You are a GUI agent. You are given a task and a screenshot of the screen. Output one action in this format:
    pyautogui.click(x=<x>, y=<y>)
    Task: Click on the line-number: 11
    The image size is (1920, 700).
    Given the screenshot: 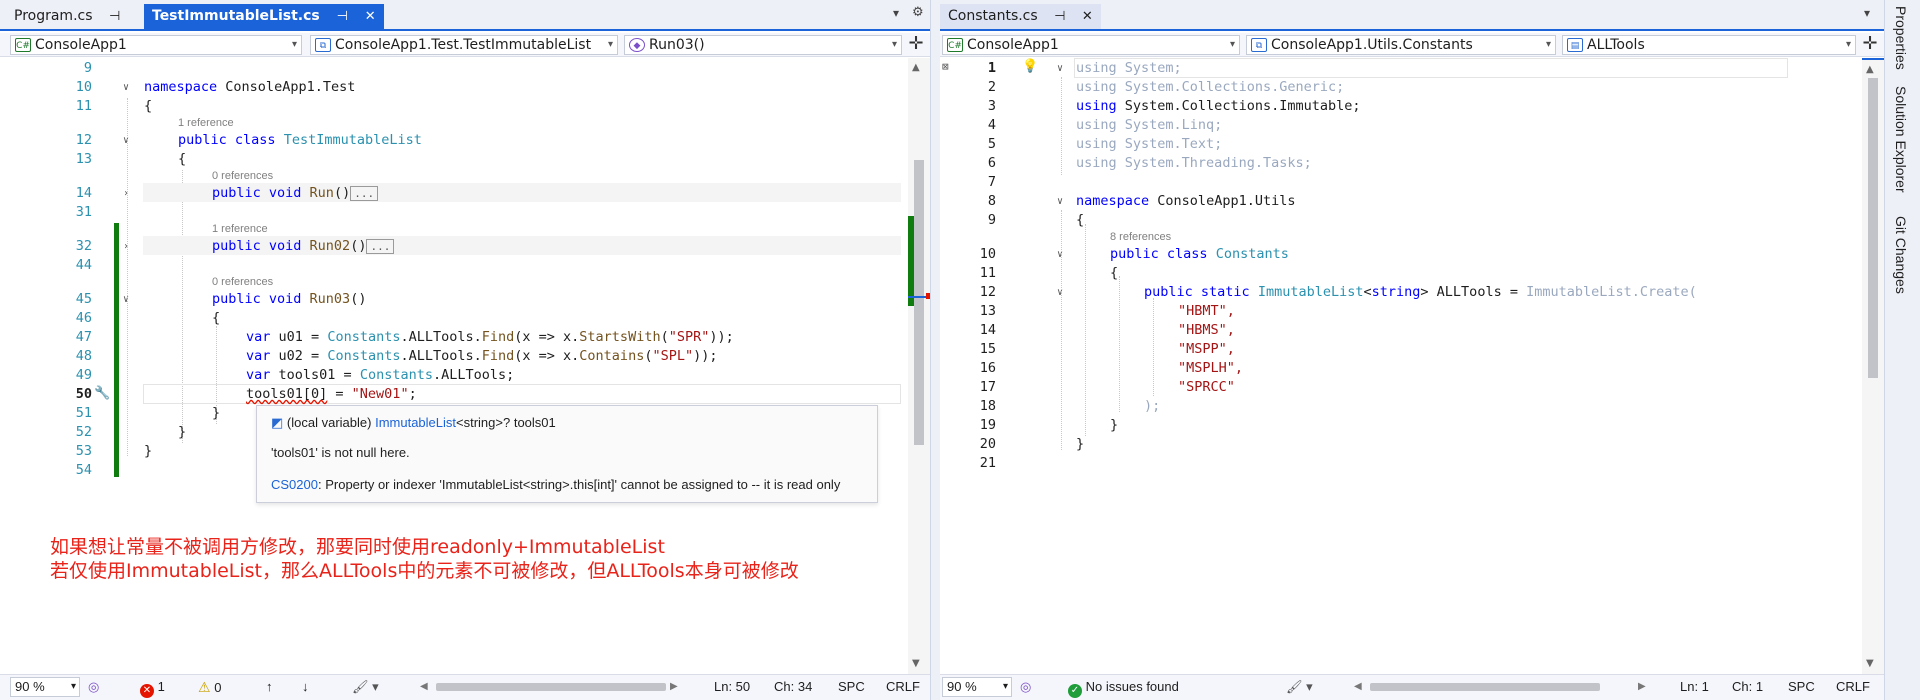 What is the action you would take?
    pyautogui.click(x=987, y=273)
    